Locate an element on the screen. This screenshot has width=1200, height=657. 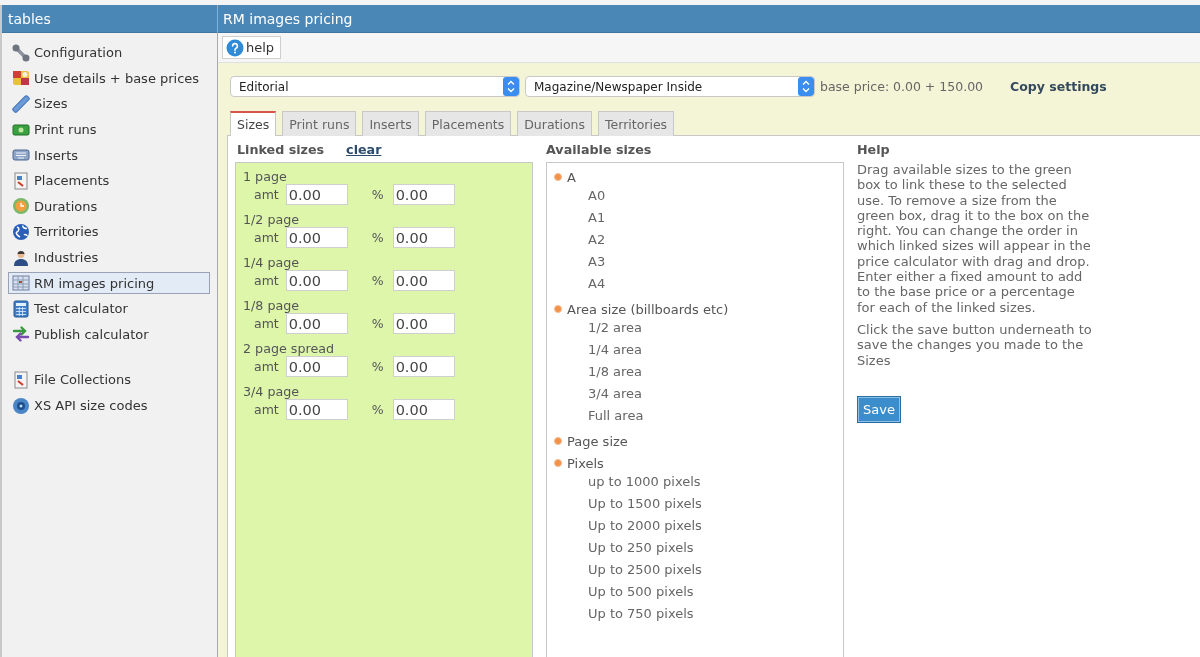
size-group-item: Pixels is located at coordinates (585, 463).